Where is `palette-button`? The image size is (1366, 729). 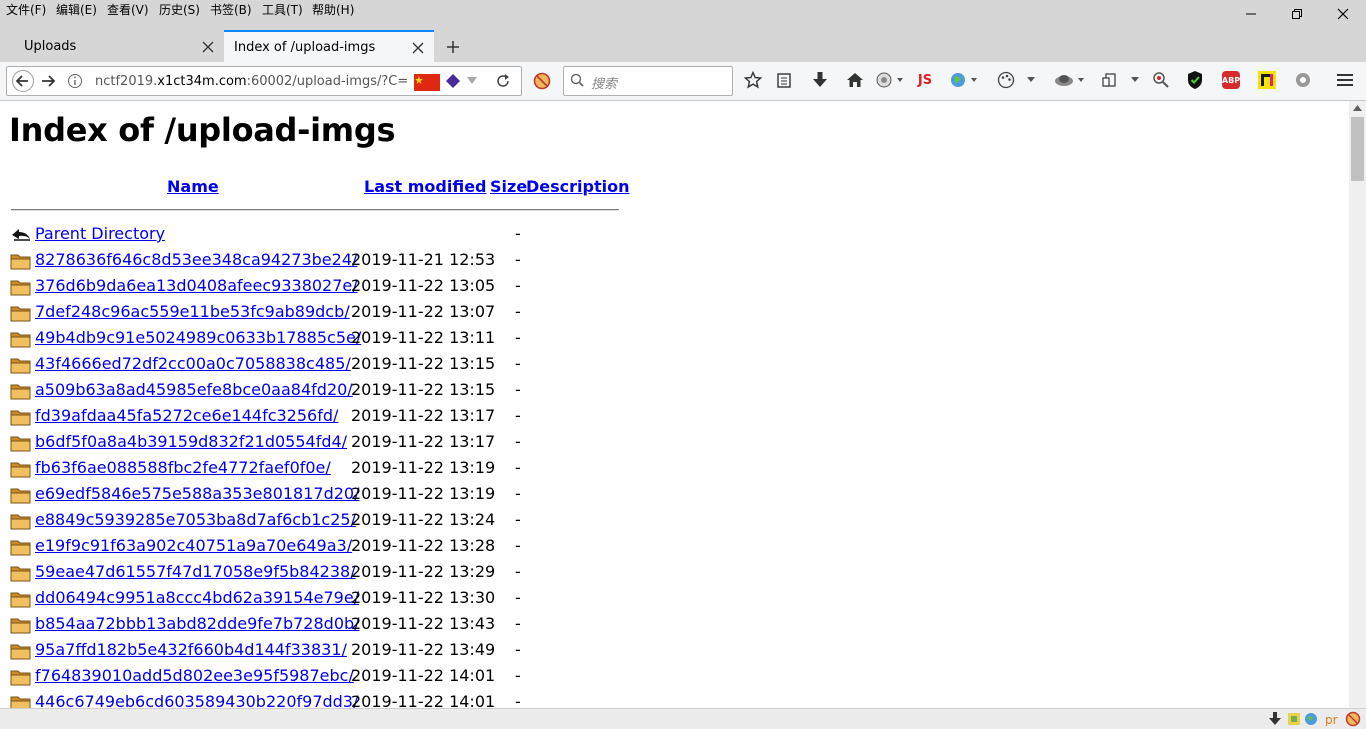
palette-button is located at coordinates (1006, 80).